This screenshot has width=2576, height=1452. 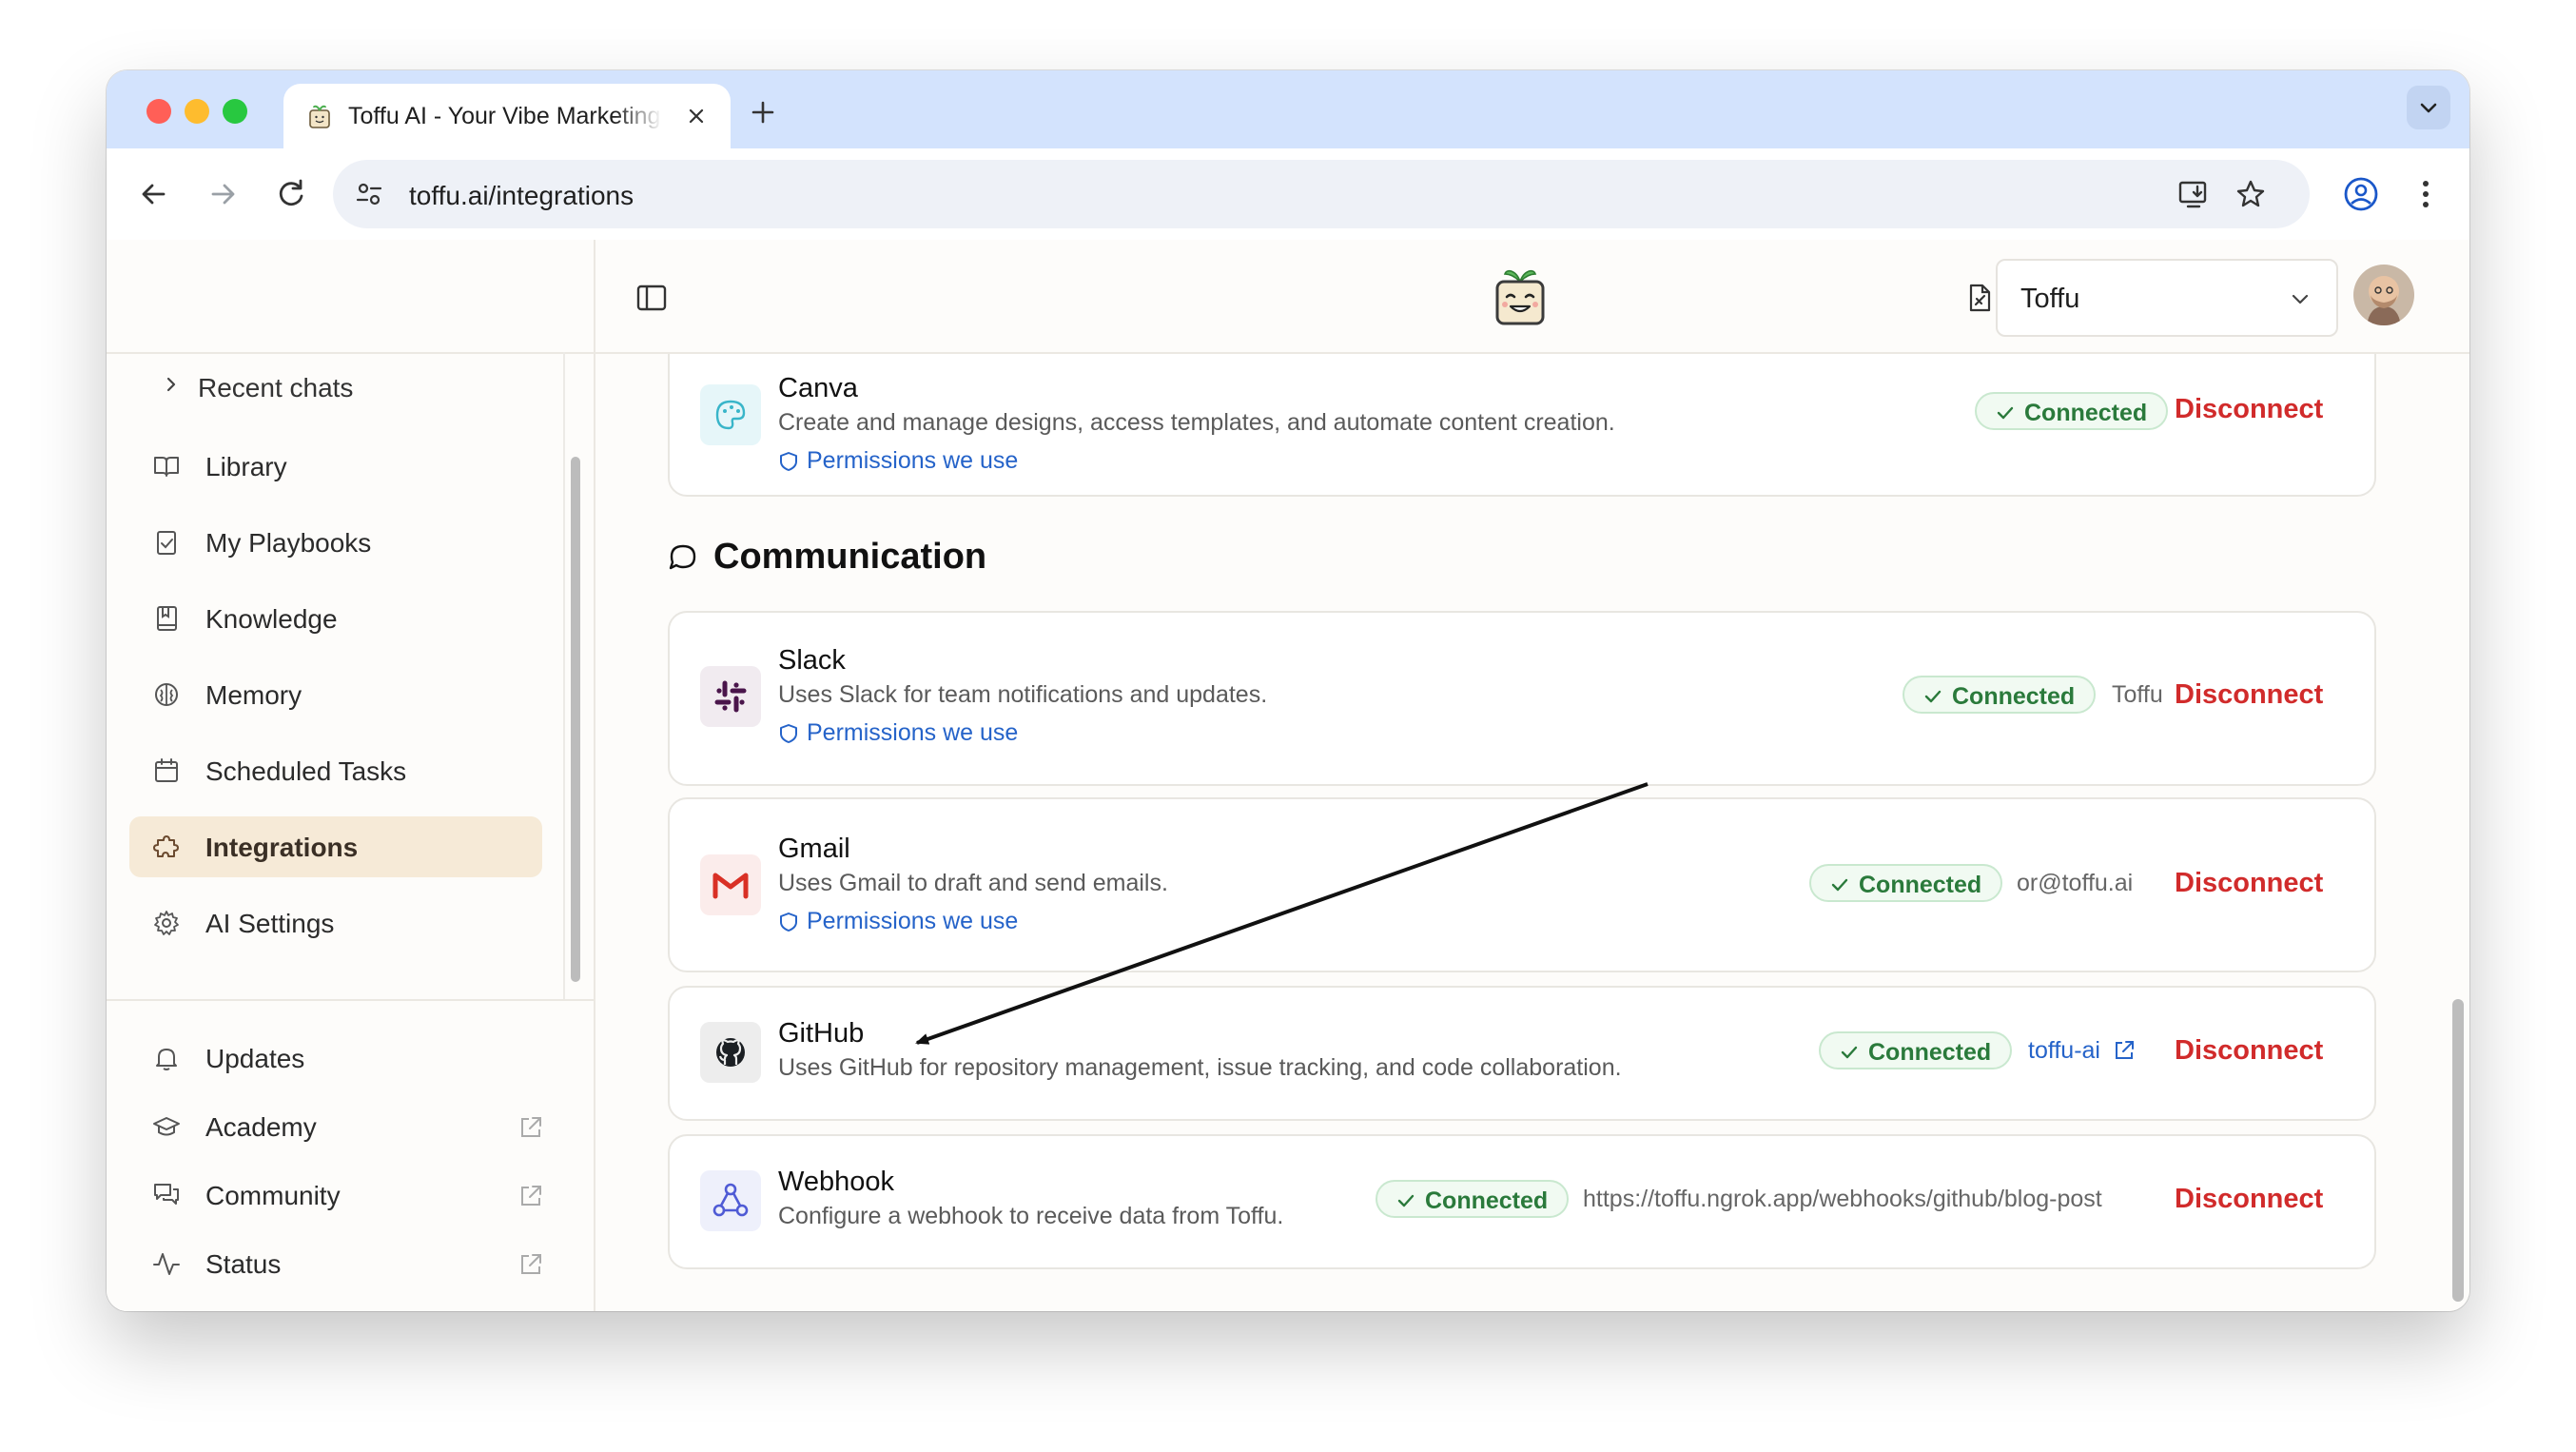 I want to click on user-avatar, so click(x=2383, y=295).